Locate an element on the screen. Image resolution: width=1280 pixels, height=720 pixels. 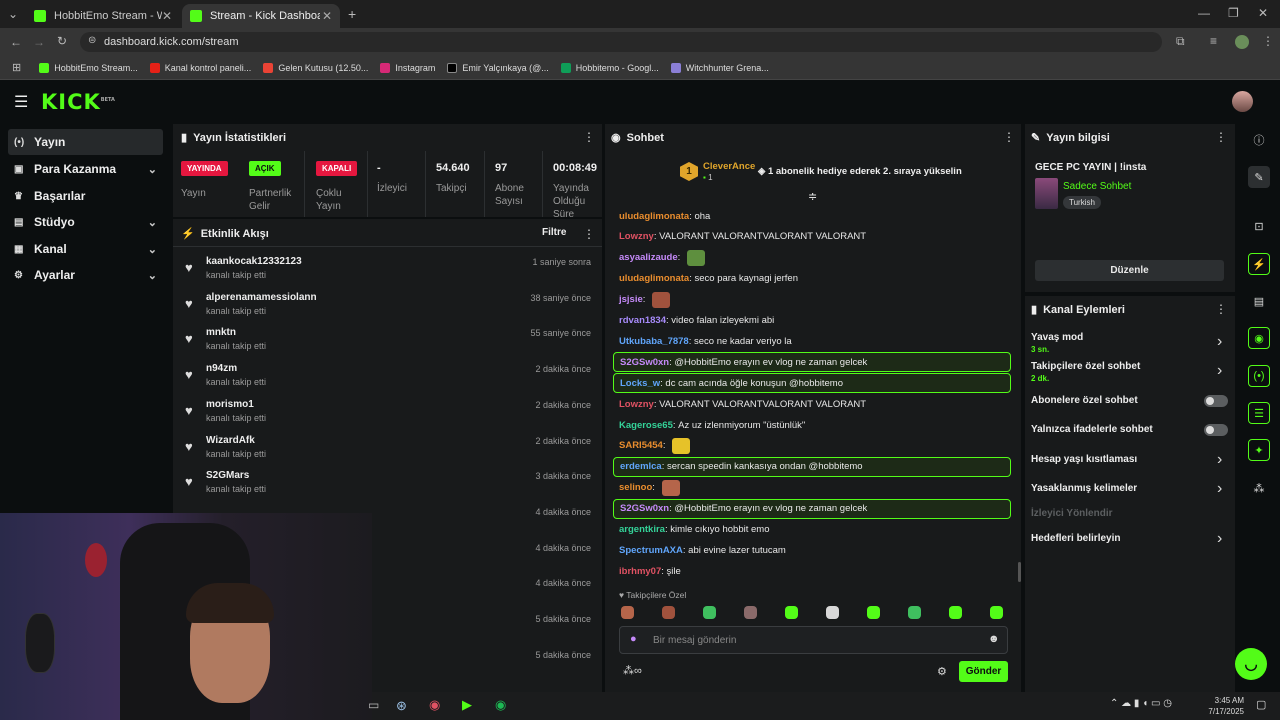
chat-scrollbar is located at coordinates (1019, 572).